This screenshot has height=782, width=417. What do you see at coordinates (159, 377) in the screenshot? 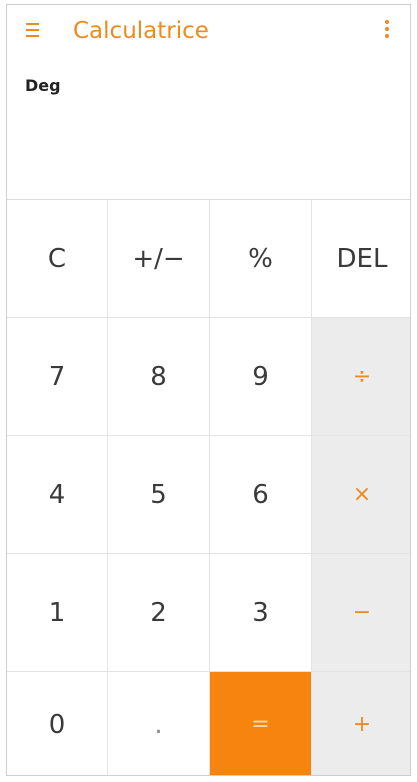
I see `digit-8-button: 8` at bounding box center [159, 377].